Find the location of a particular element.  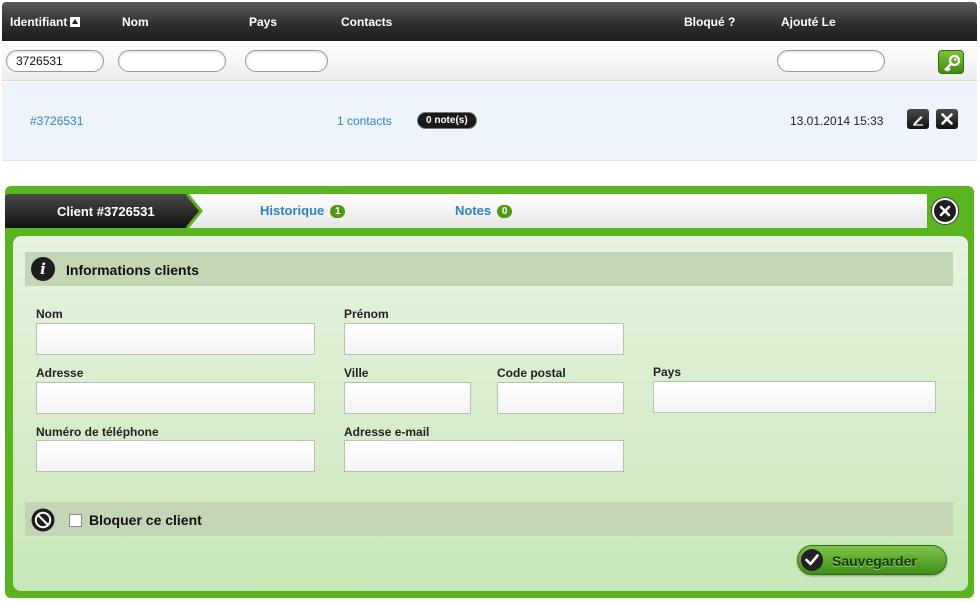

filter-ajoute-input is located at coordinates (831, 61).